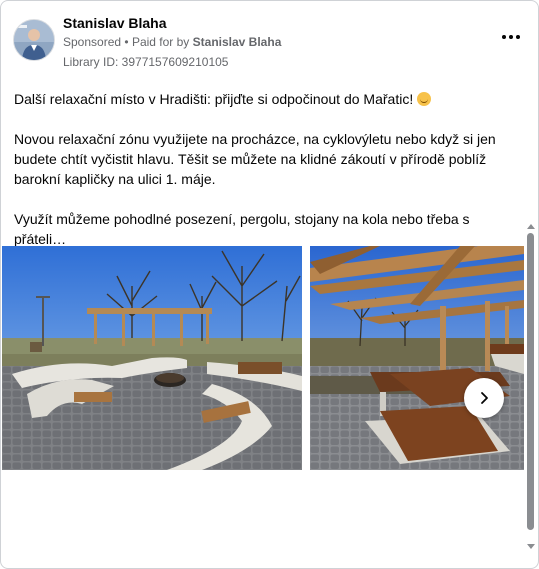 The height and width of the screenshot is (569, 539). I want to click on sponsored-line: Sponsored • Paid for by Stanislav Blaha, so click(172, 42).